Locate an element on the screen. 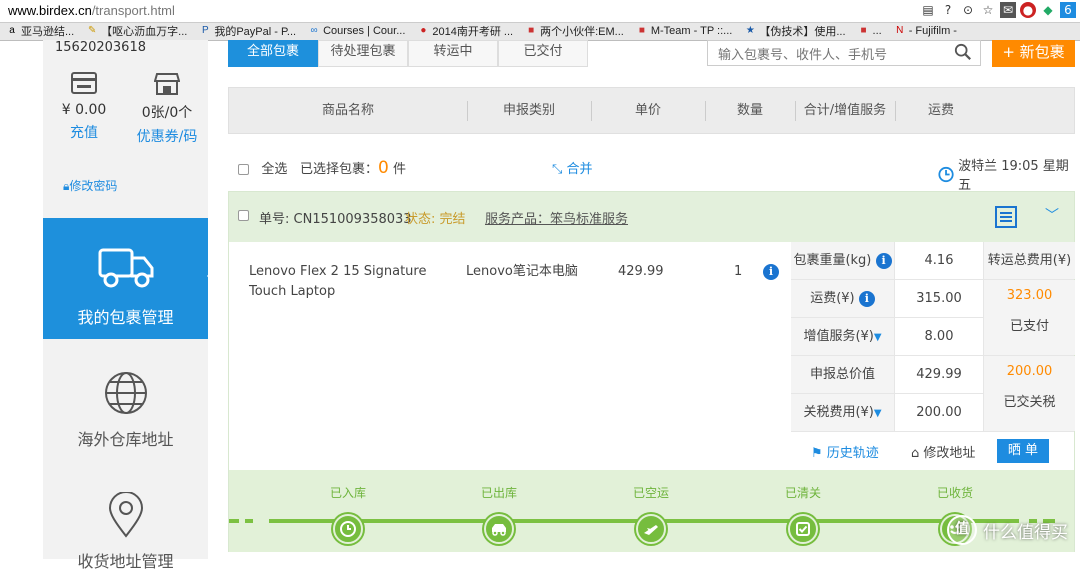  a-icon: a is located at coordinates (12, 30).